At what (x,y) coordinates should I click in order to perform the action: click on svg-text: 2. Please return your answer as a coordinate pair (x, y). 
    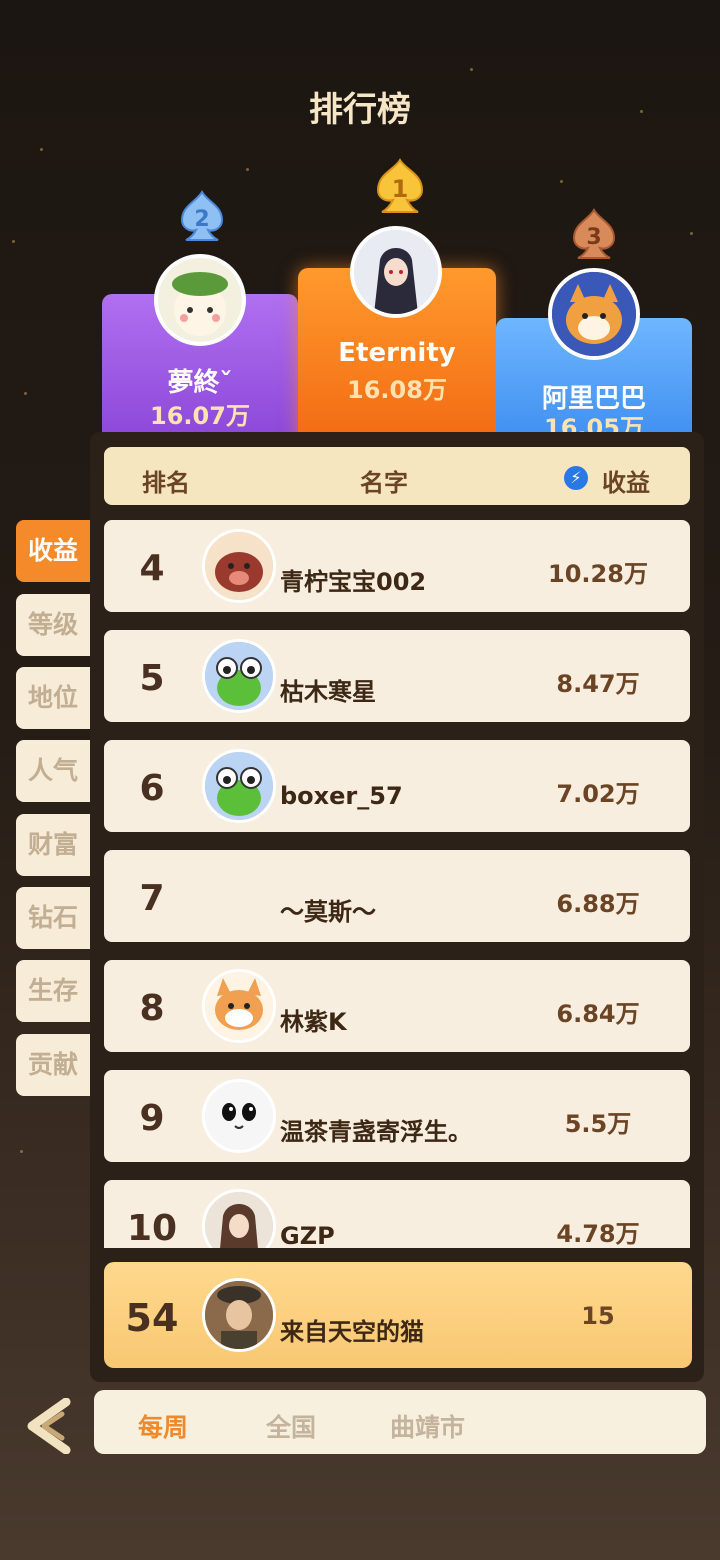
    Looking at the image, I should click on (201, 219).